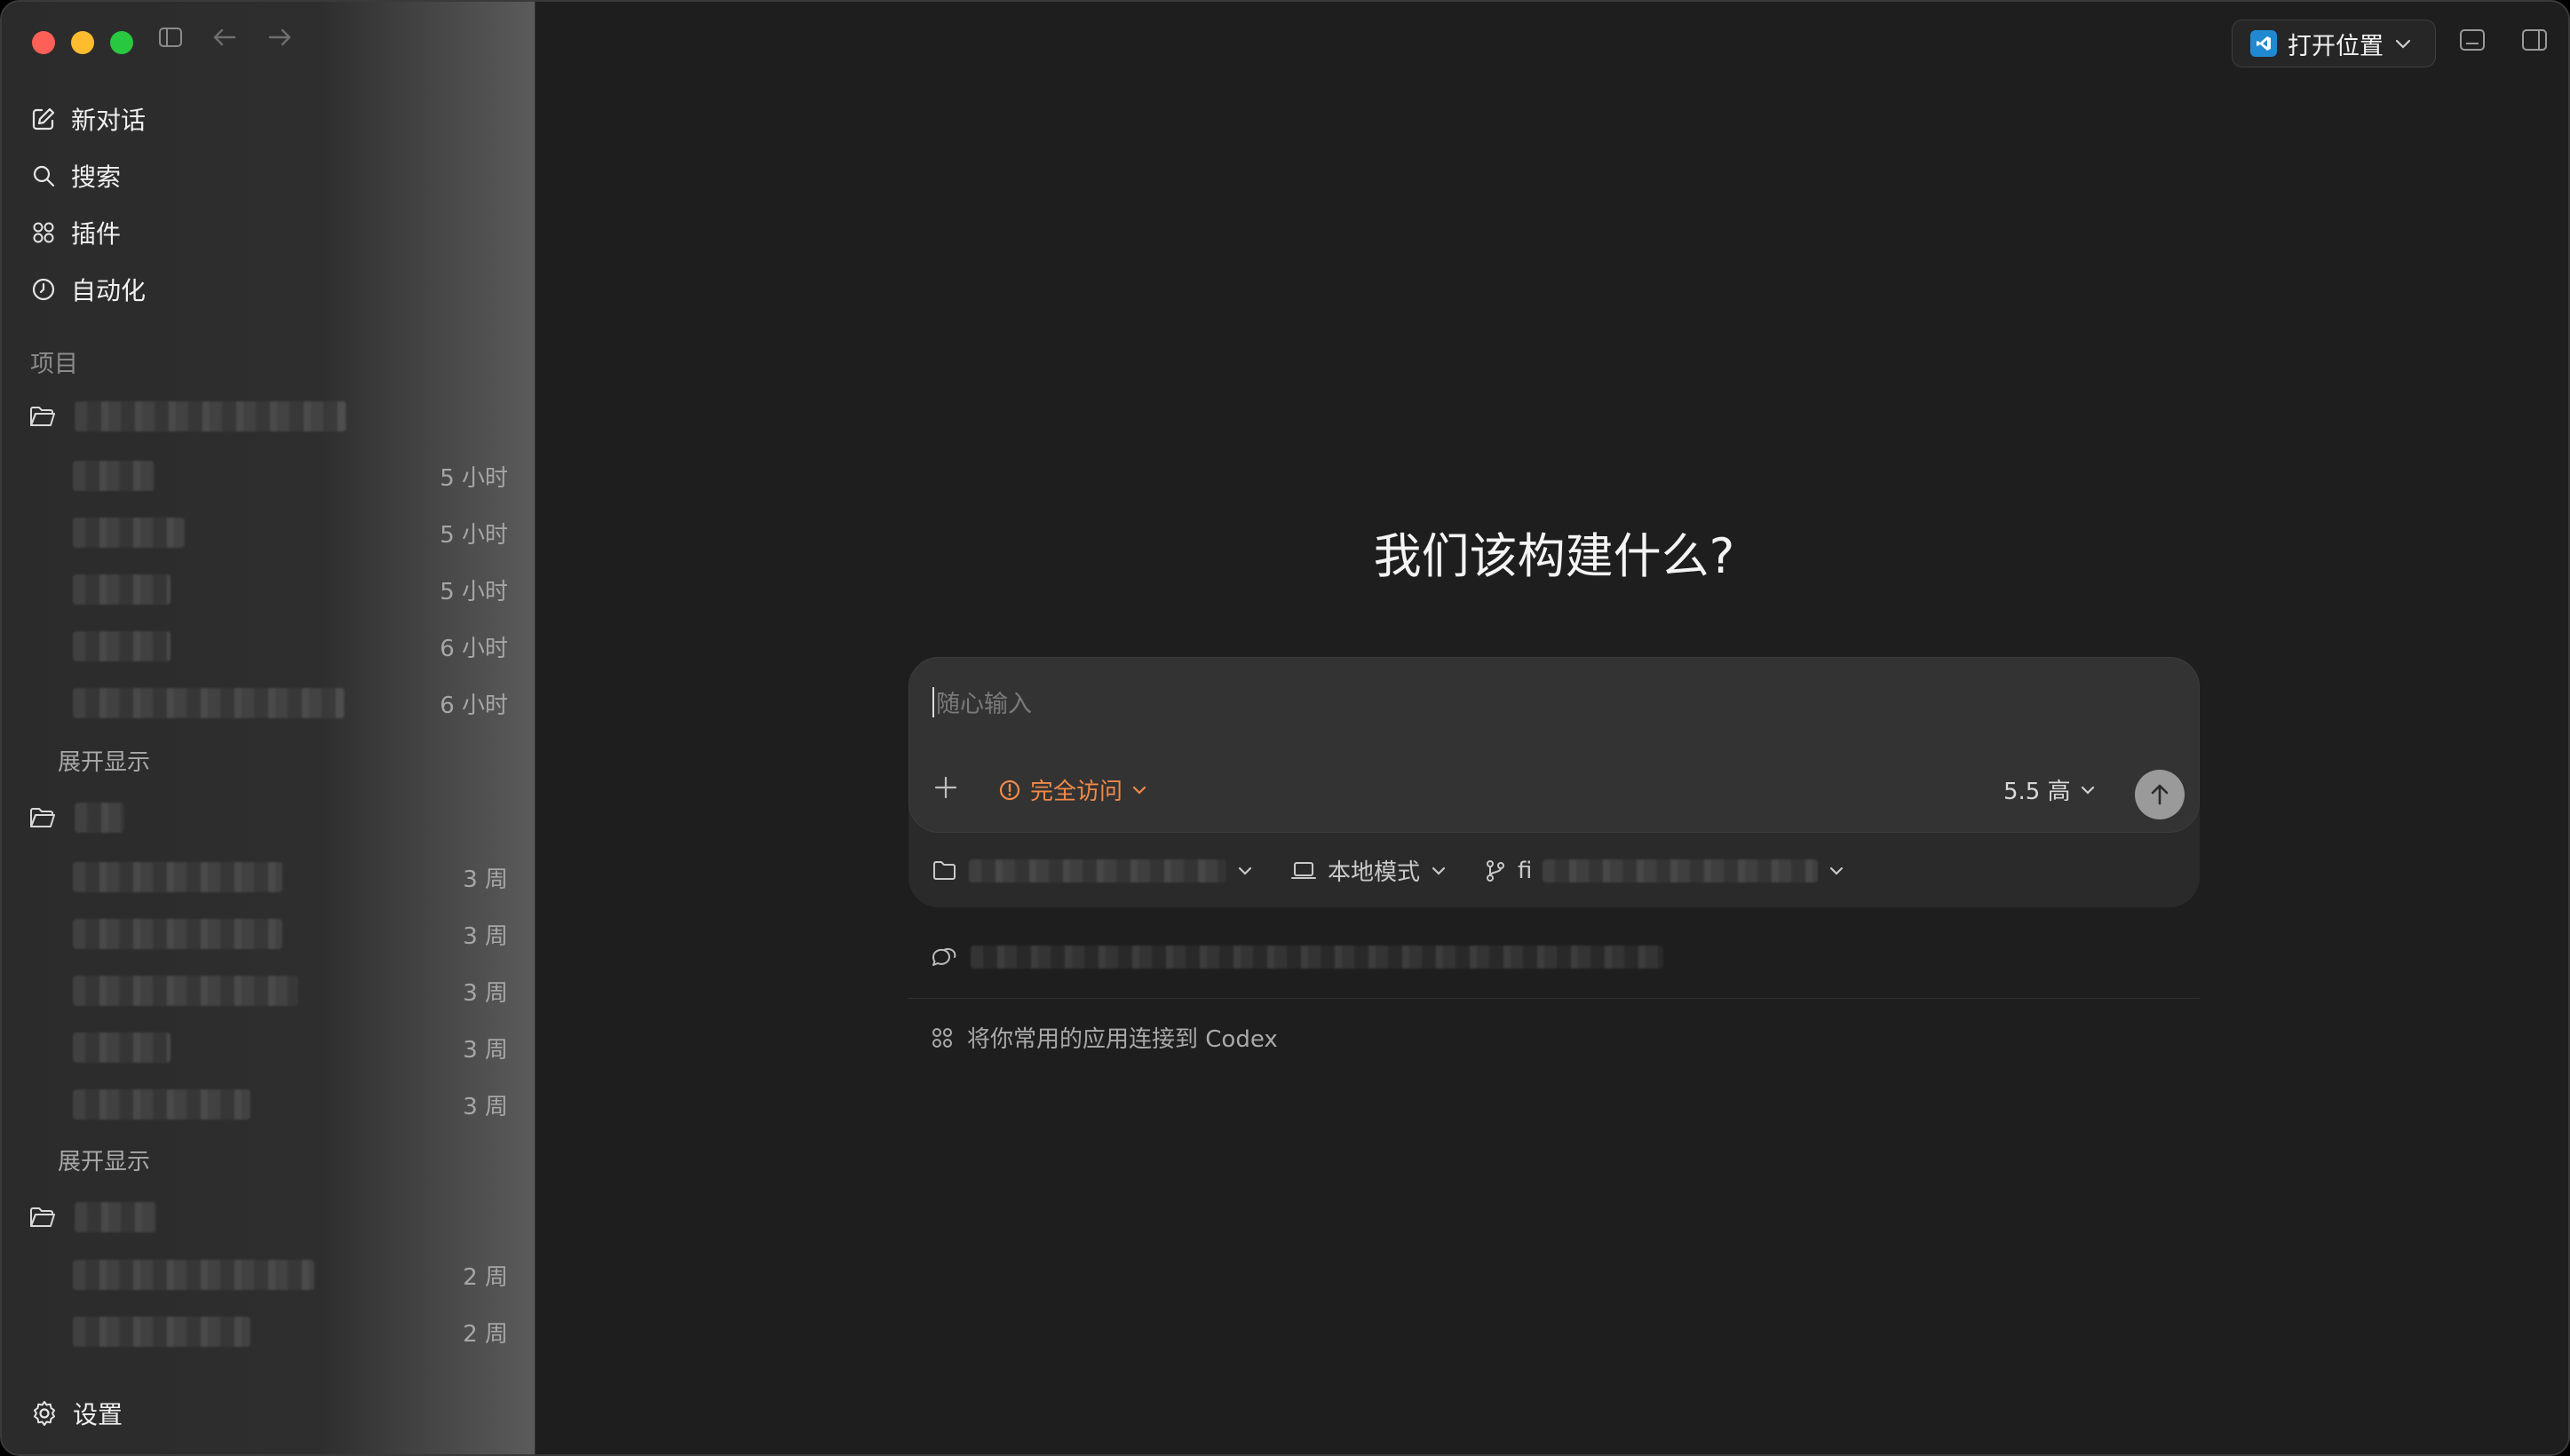 This screenshot has height=1456, width=2570. I want to click on gear-icon, so click(44, 1413).